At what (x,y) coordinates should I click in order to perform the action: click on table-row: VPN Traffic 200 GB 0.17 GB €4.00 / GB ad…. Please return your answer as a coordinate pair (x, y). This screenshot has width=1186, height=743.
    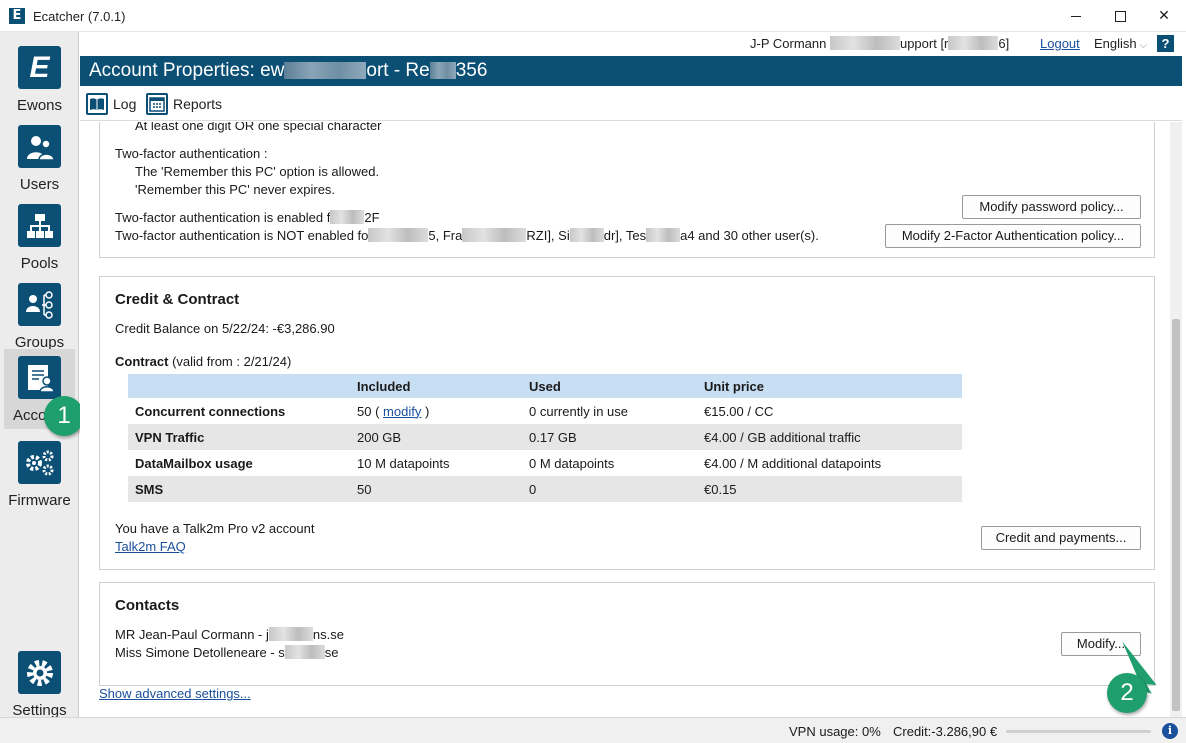
    Looking at the image, I should click on (545, 437).